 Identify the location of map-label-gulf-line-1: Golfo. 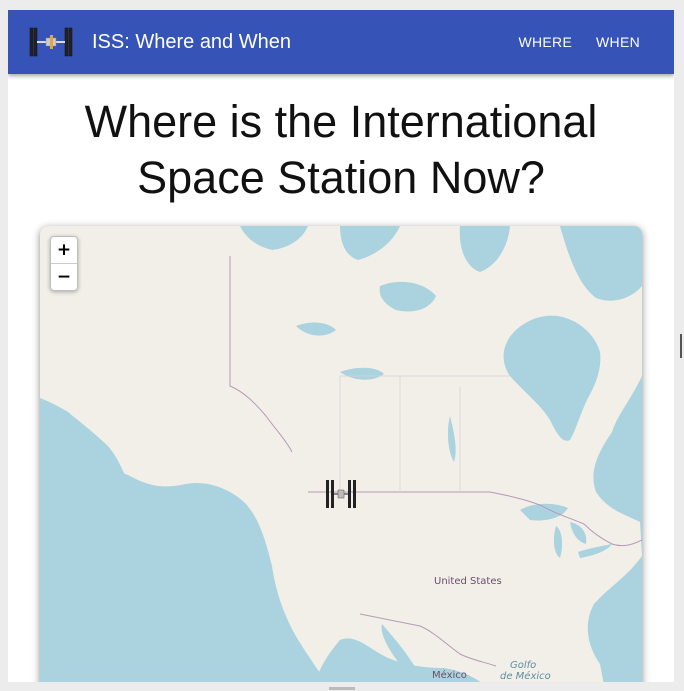
(523, 665).